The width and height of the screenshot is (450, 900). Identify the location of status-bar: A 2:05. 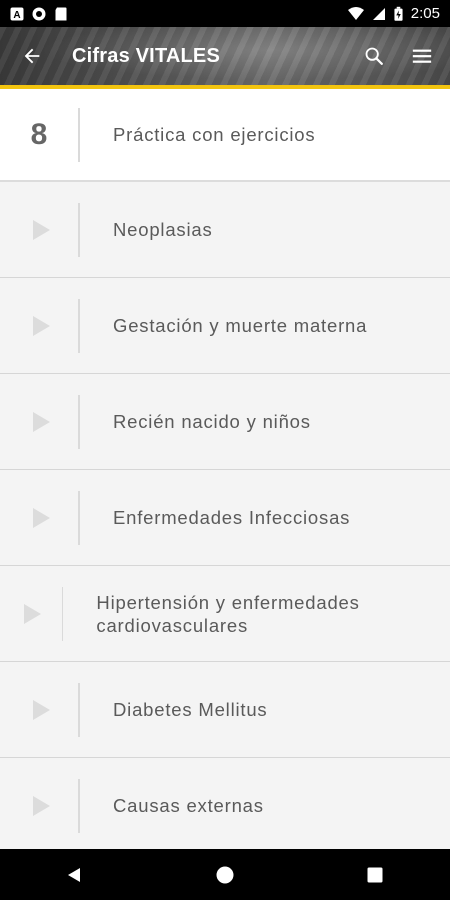
(225, 13).